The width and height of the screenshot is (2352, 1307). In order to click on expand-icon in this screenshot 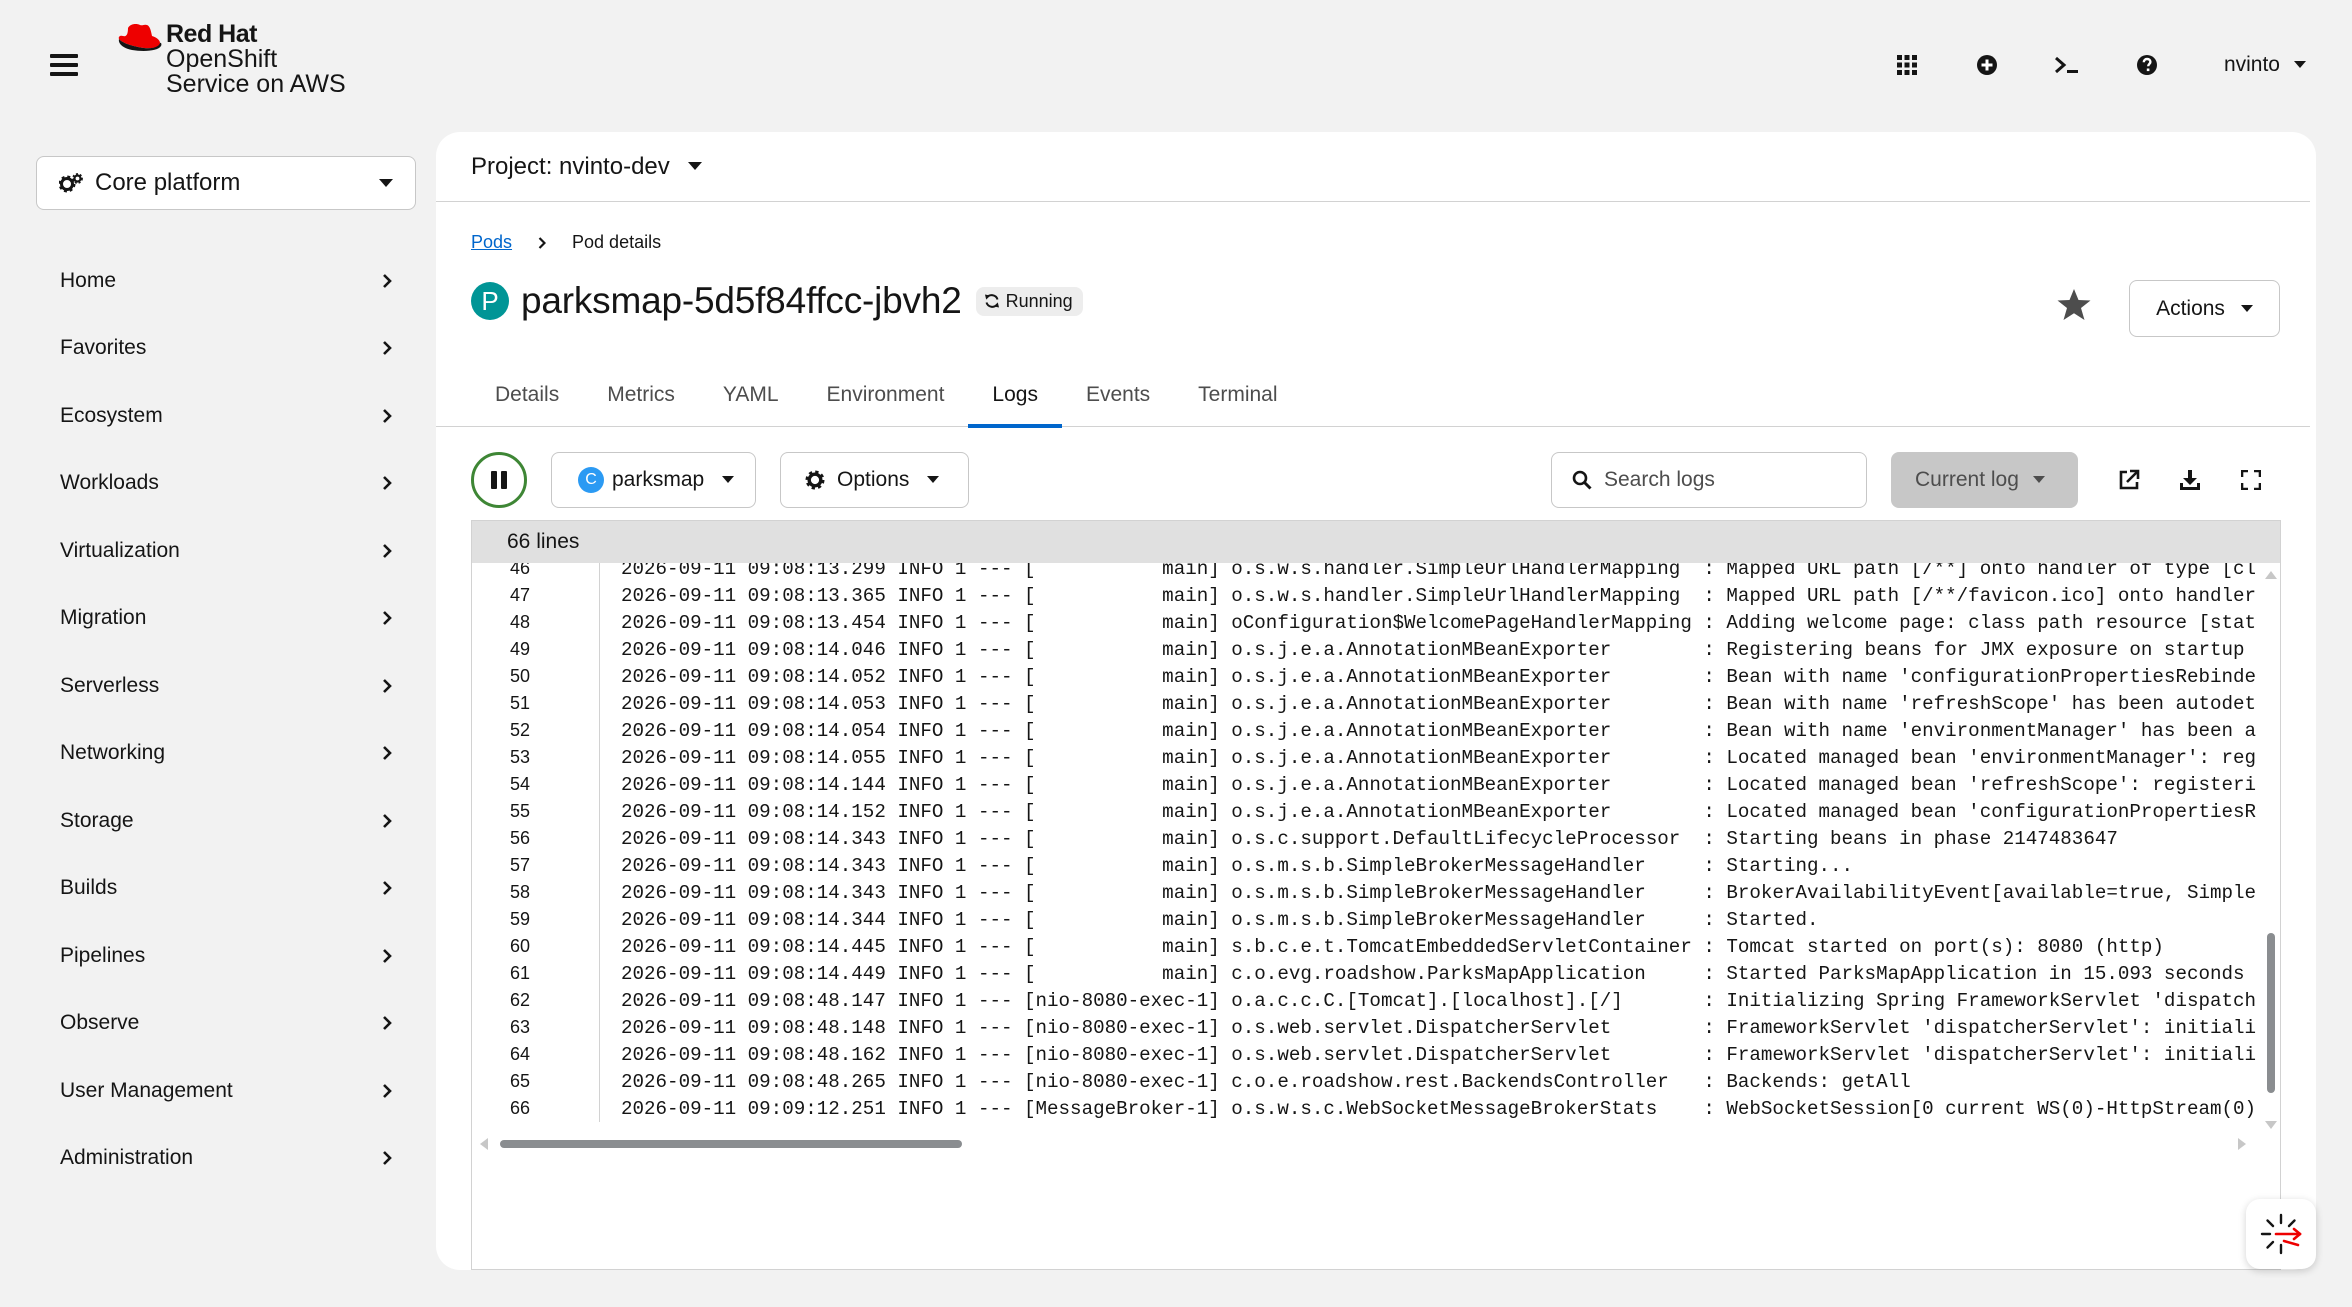, I will do `click(2251, 480)`.